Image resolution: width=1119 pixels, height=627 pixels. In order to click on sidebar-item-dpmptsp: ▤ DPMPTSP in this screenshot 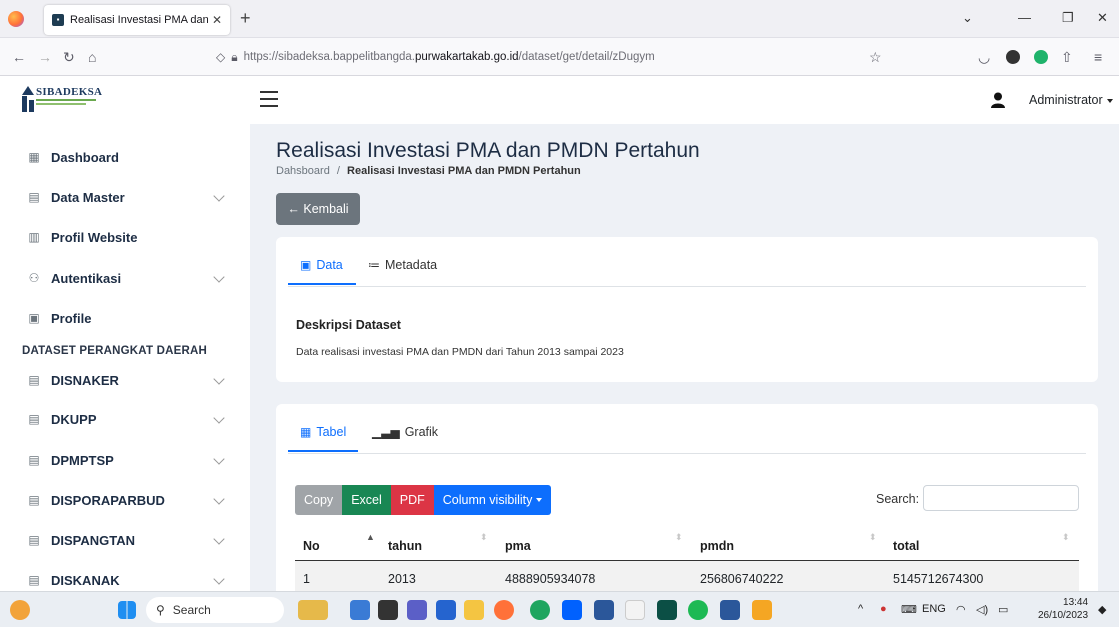, I will do `click(125, 460)`.